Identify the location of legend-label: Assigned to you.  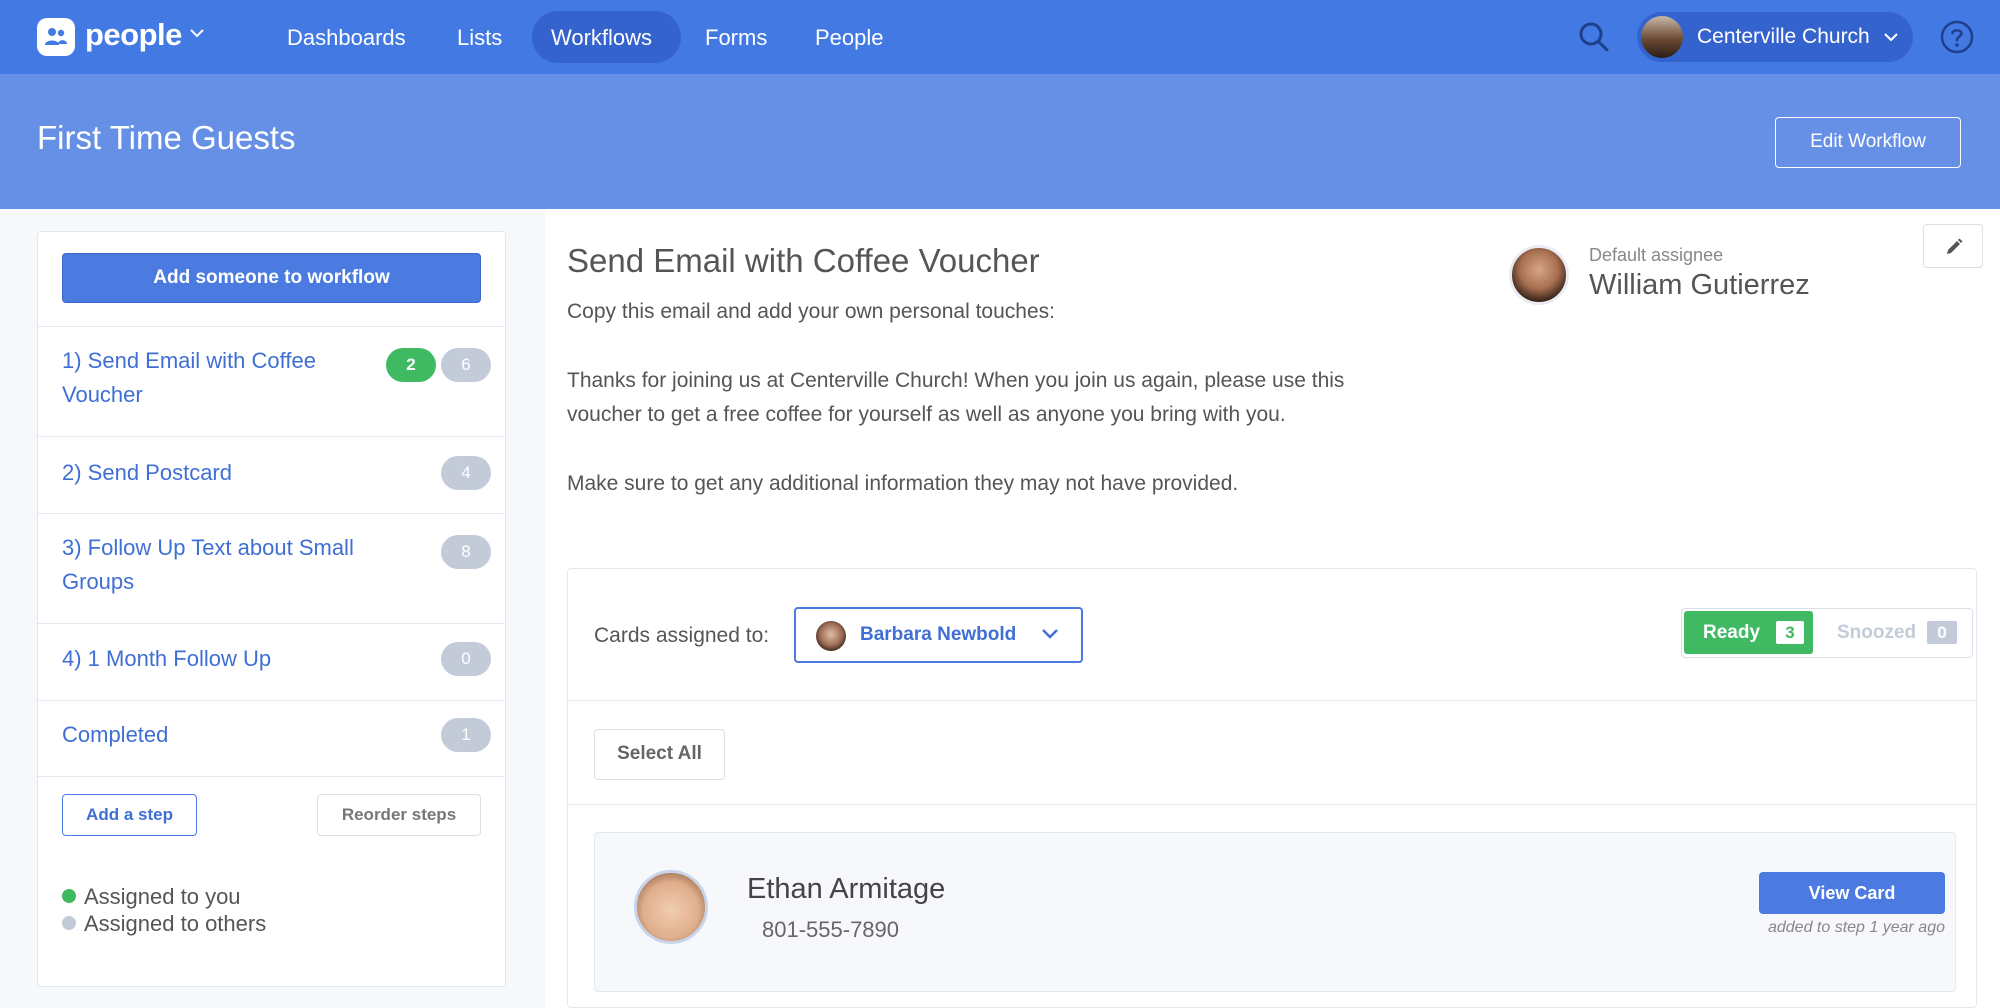
(162, 896).